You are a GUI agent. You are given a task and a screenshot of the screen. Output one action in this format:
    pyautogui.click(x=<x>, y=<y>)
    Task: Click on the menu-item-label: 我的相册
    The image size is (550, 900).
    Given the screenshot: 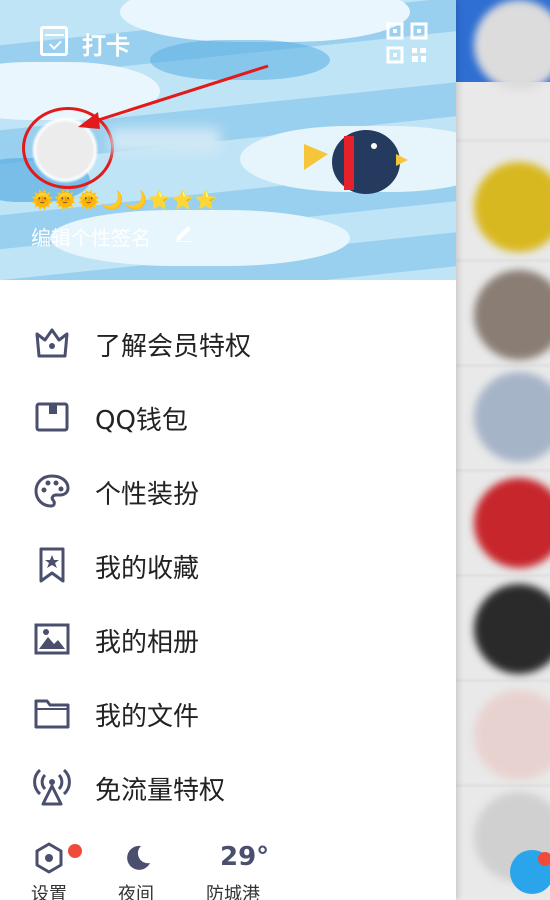 What is the action you would take?
    pyautogui.click(x=147, y=643)
    